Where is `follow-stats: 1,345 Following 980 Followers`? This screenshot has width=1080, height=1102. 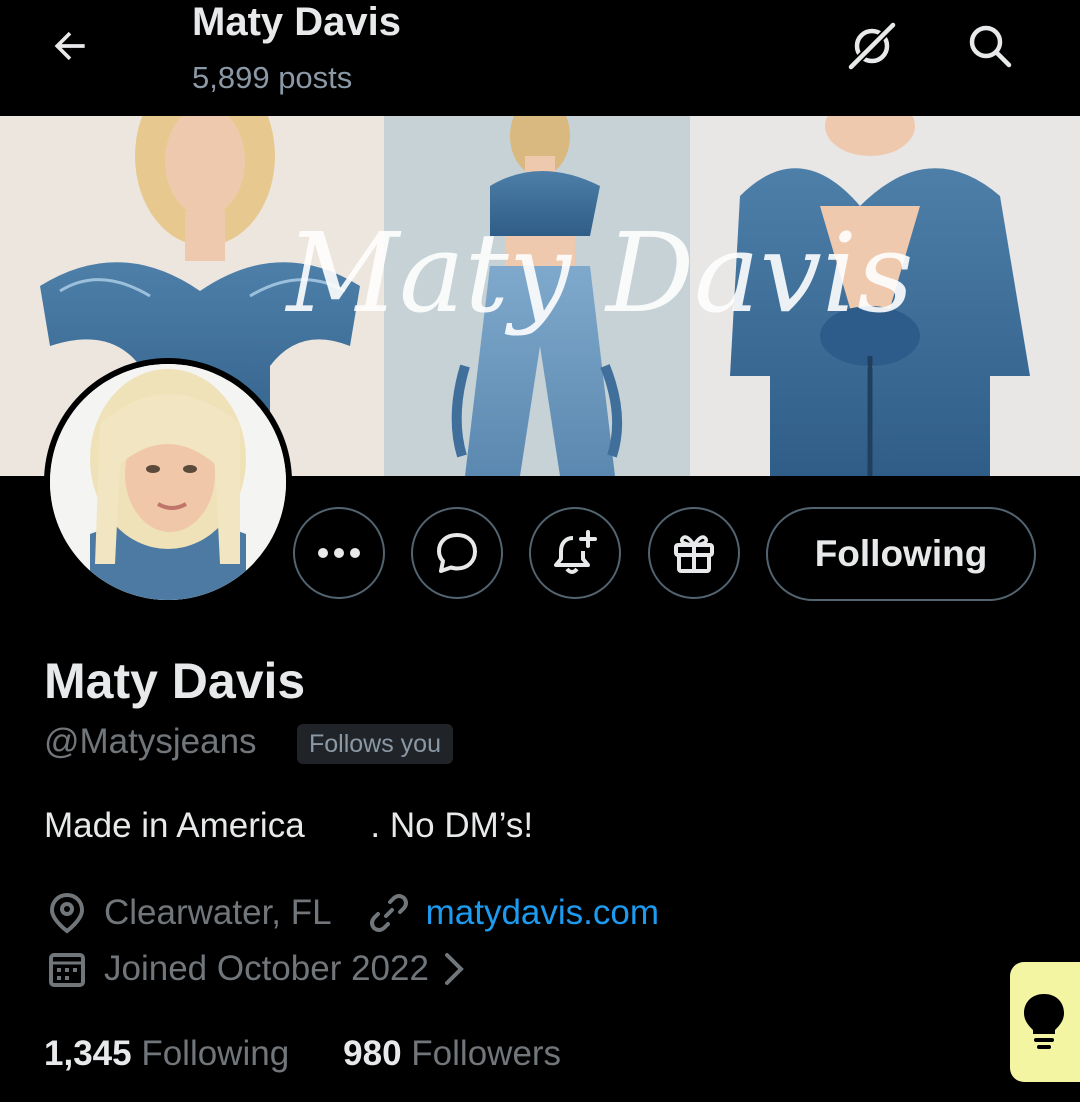
follow-stats: 1,345 Following 980 Followers is located at coordinates (329, 1054).